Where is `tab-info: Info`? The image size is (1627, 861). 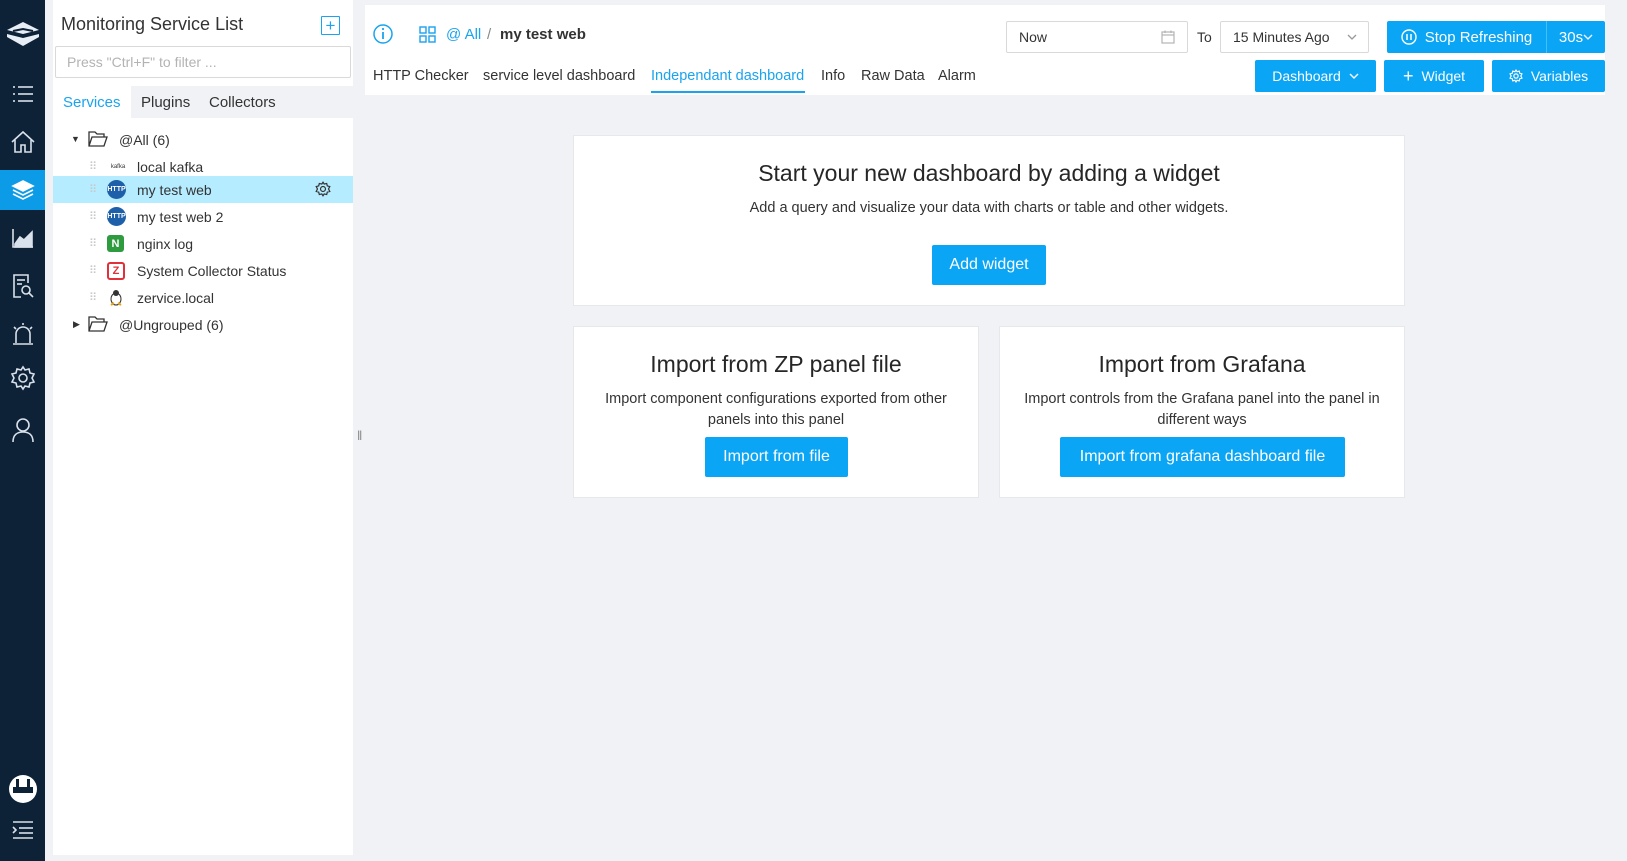
tab-info: Info is located at coordinates (833, 76).